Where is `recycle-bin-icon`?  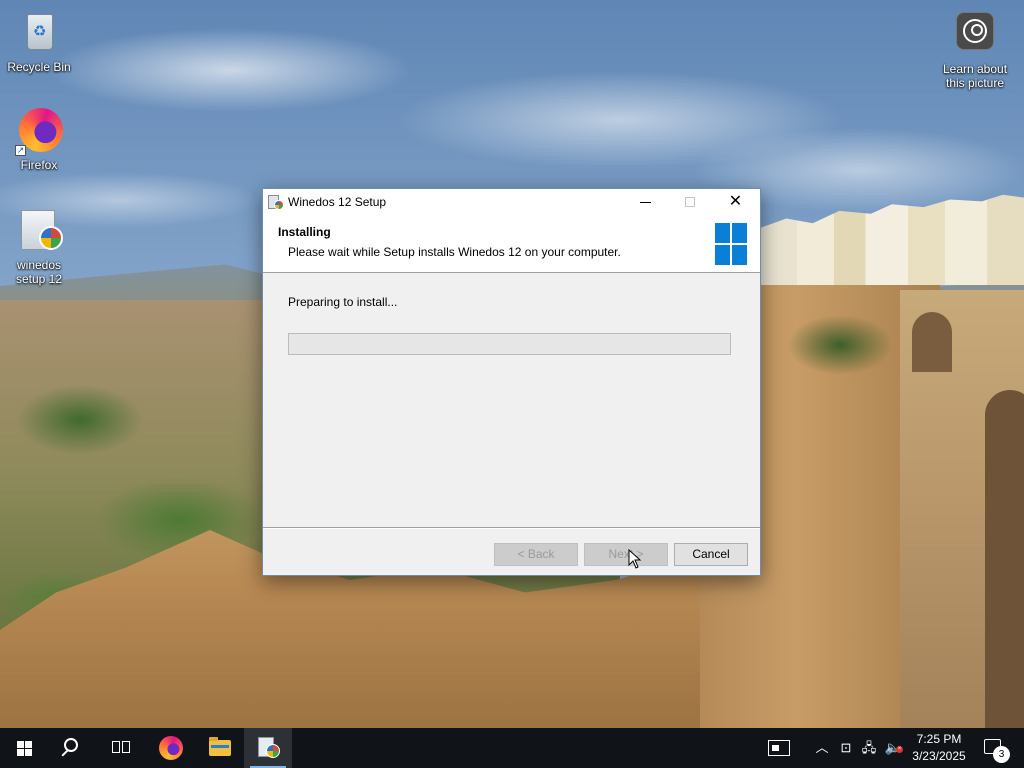 recycle-bin-icon is located at coordinates (39, 32).